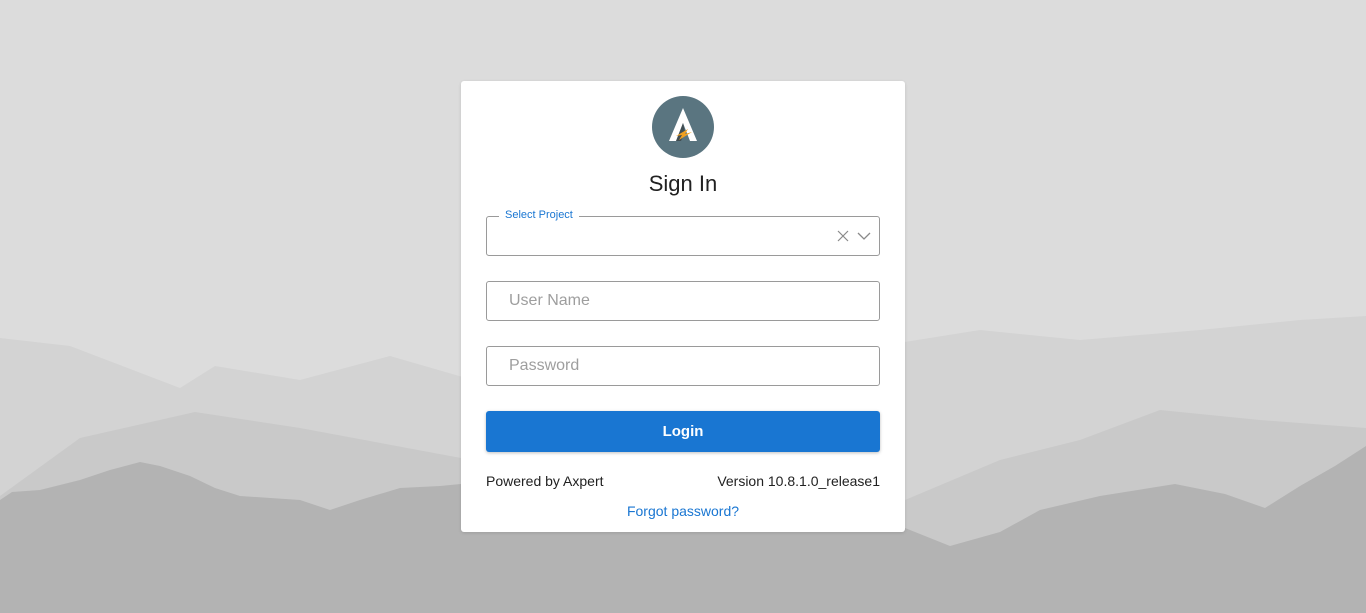 The width and height of the screenshot is (1366, 613). What do you see at coordinates (545, 481) in the screenshot?
I see `powered-by-text: Powered by Axpert` at bounding box center [545, 481].